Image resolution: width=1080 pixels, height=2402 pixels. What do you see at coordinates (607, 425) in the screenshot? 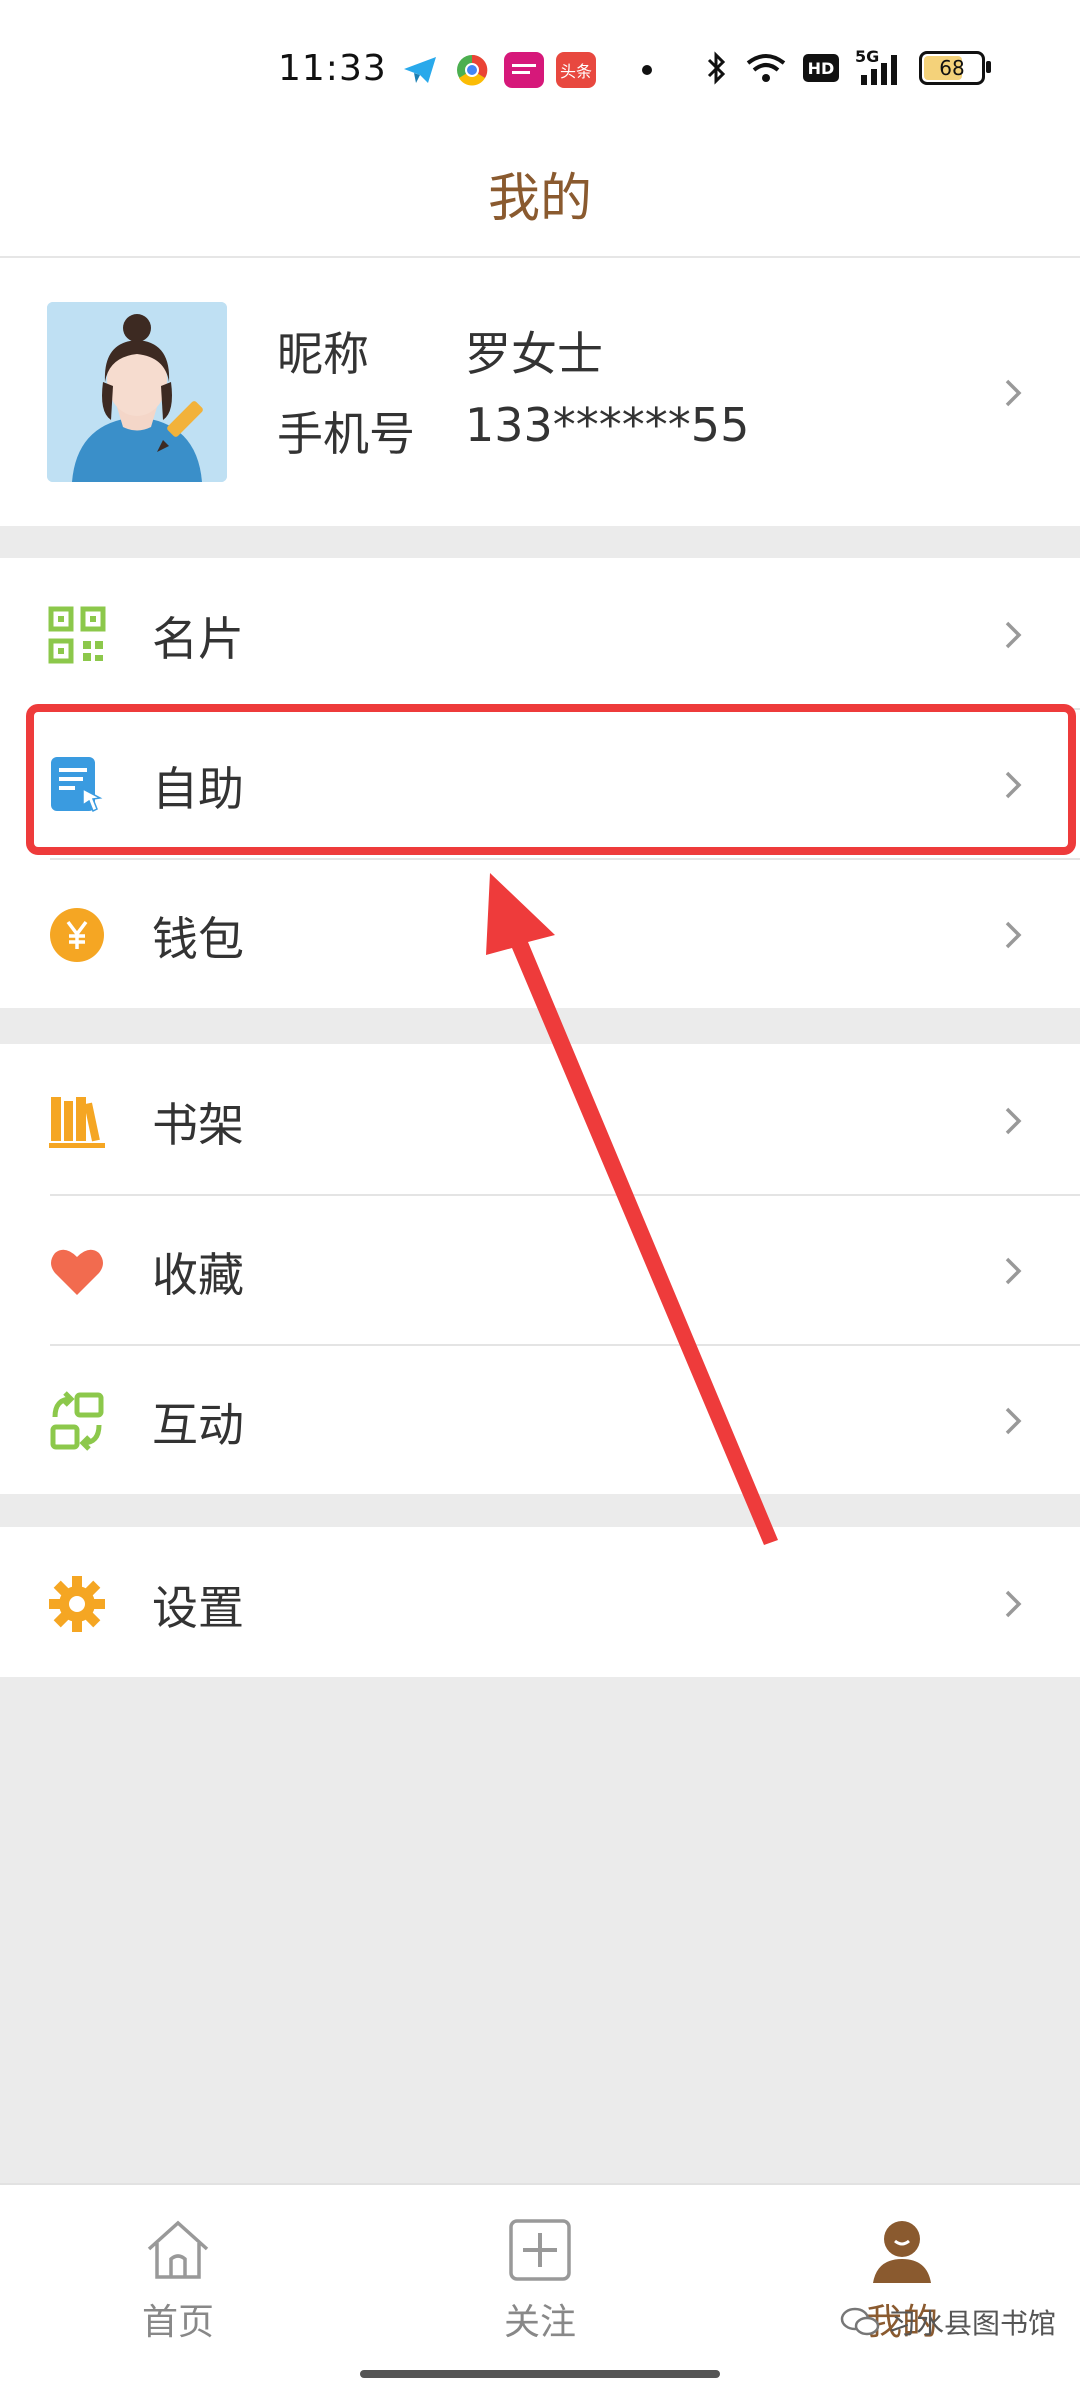
I see `phone-value: 133******55` at bounding box center [607, 425].